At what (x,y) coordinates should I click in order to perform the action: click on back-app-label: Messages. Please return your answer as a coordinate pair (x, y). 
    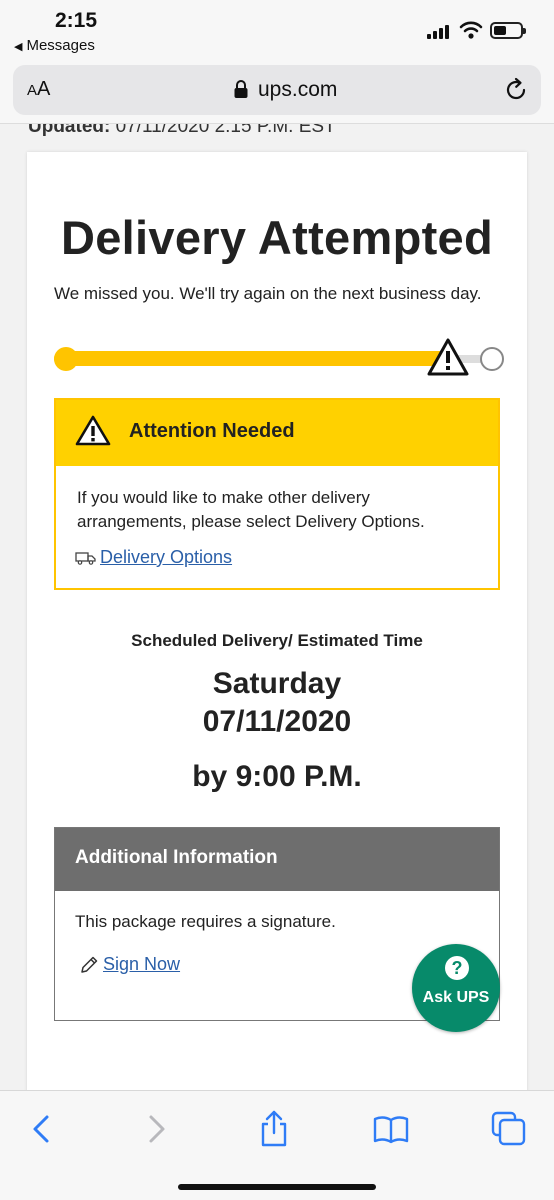
    Looking at the image, I should click on (60, 45).